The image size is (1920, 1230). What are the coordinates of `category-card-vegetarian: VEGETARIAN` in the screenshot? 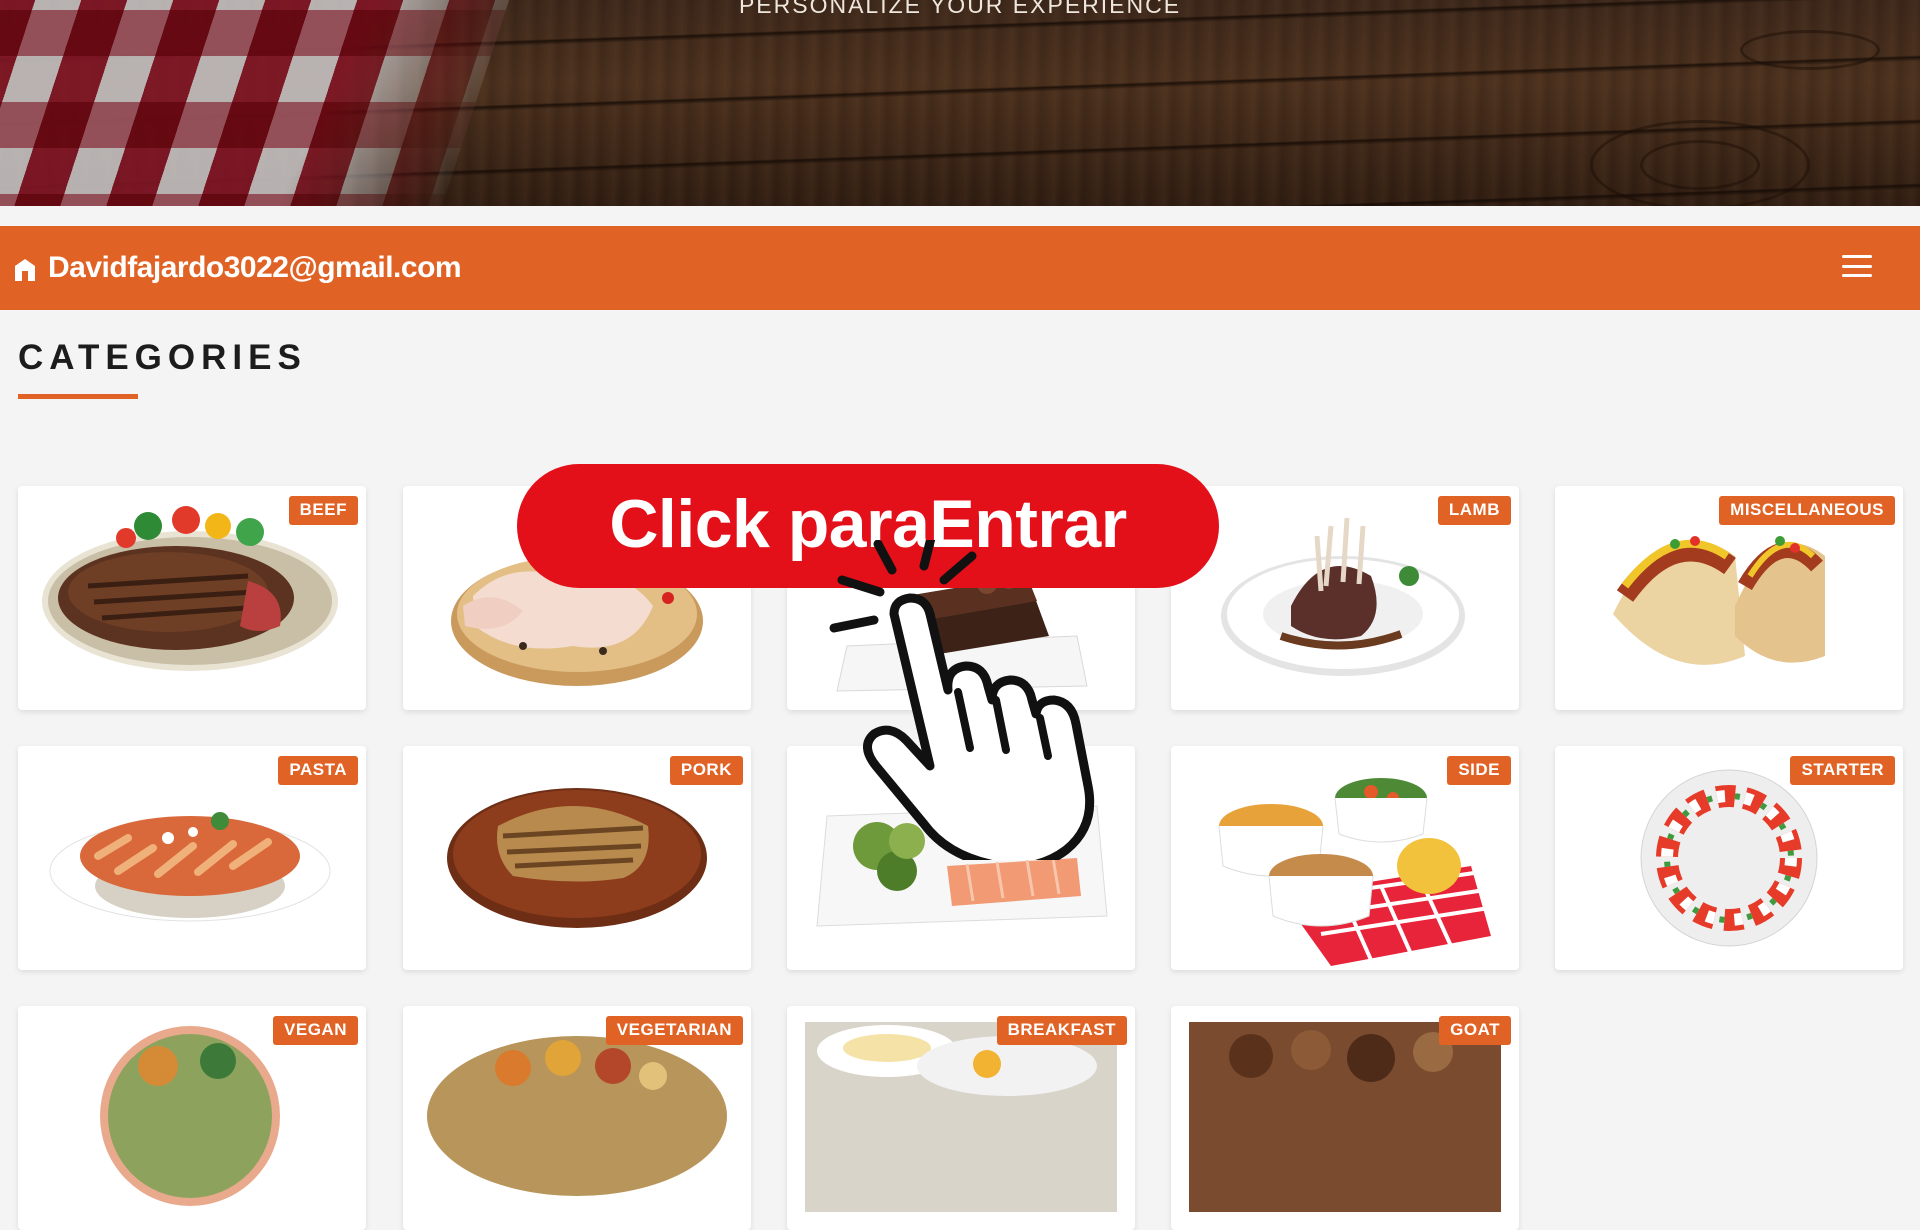 It's located at (577, 1118).